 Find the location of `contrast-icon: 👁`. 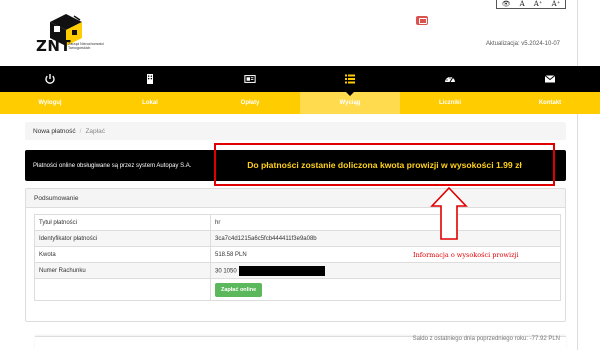

contrast-icon: 👁 is located at coordinates (506, 4).